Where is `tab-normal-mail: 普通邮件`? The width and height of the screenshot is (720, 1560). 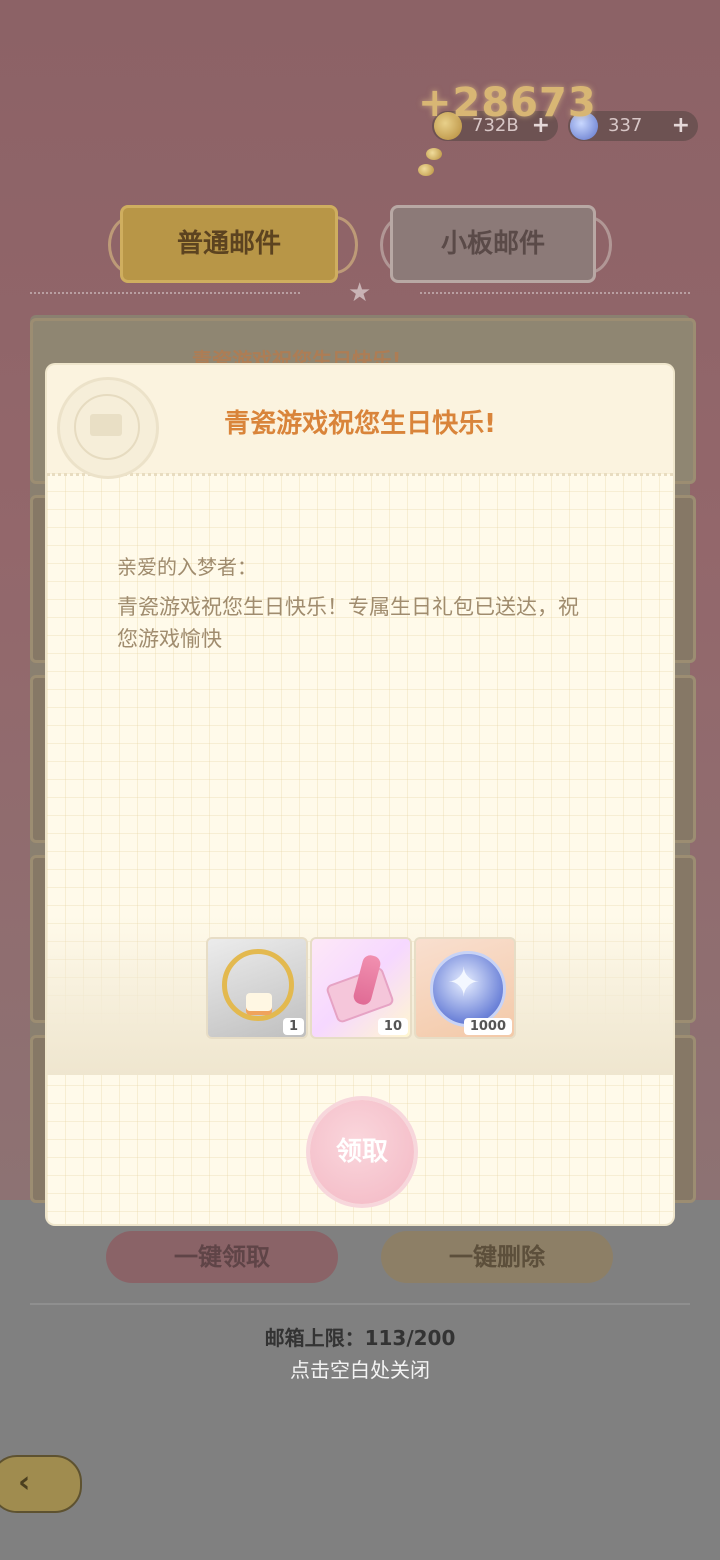
tab-normal-mail: 普通邮件 is located at coordinates (229, 244).